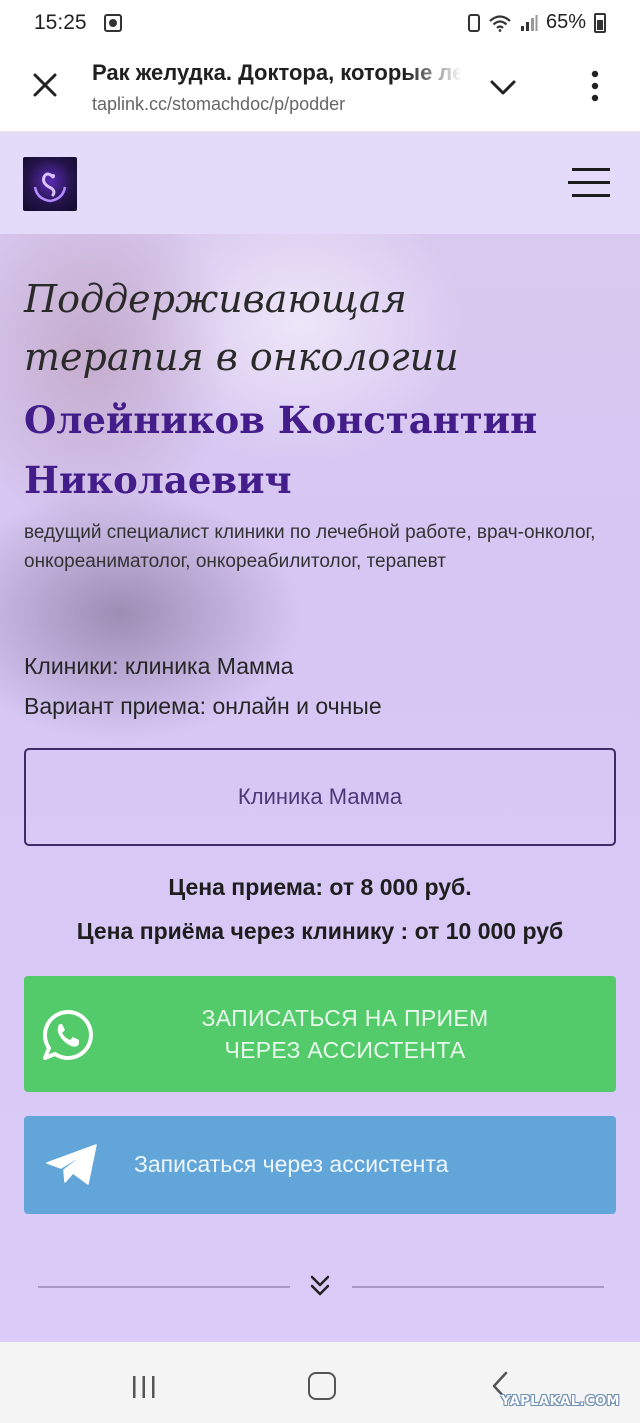  Describe the element at coordinates (324, 328) in the screenshot. I see `hero-title: Поддерживающая терапия в онкологии` at that location.